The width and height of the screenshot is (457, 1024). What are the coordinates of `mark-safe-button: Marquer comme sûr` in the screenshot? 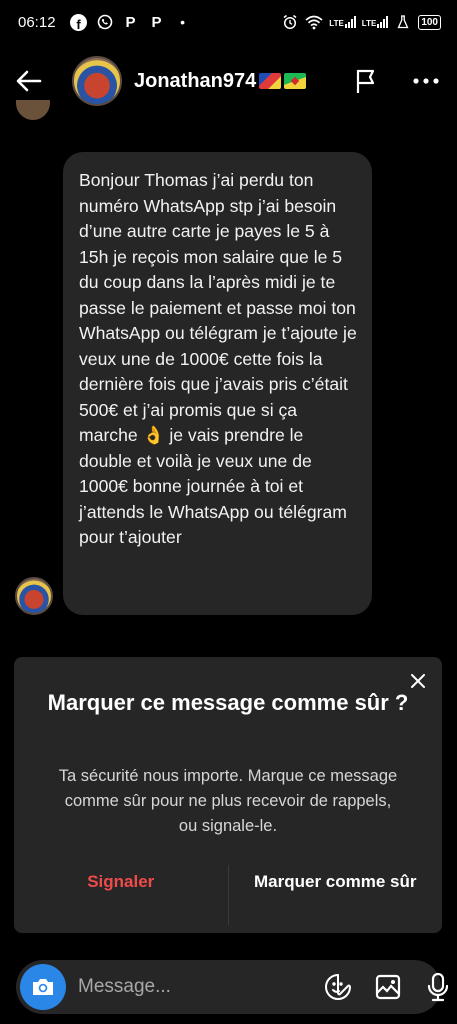 It's located at (335, 895).